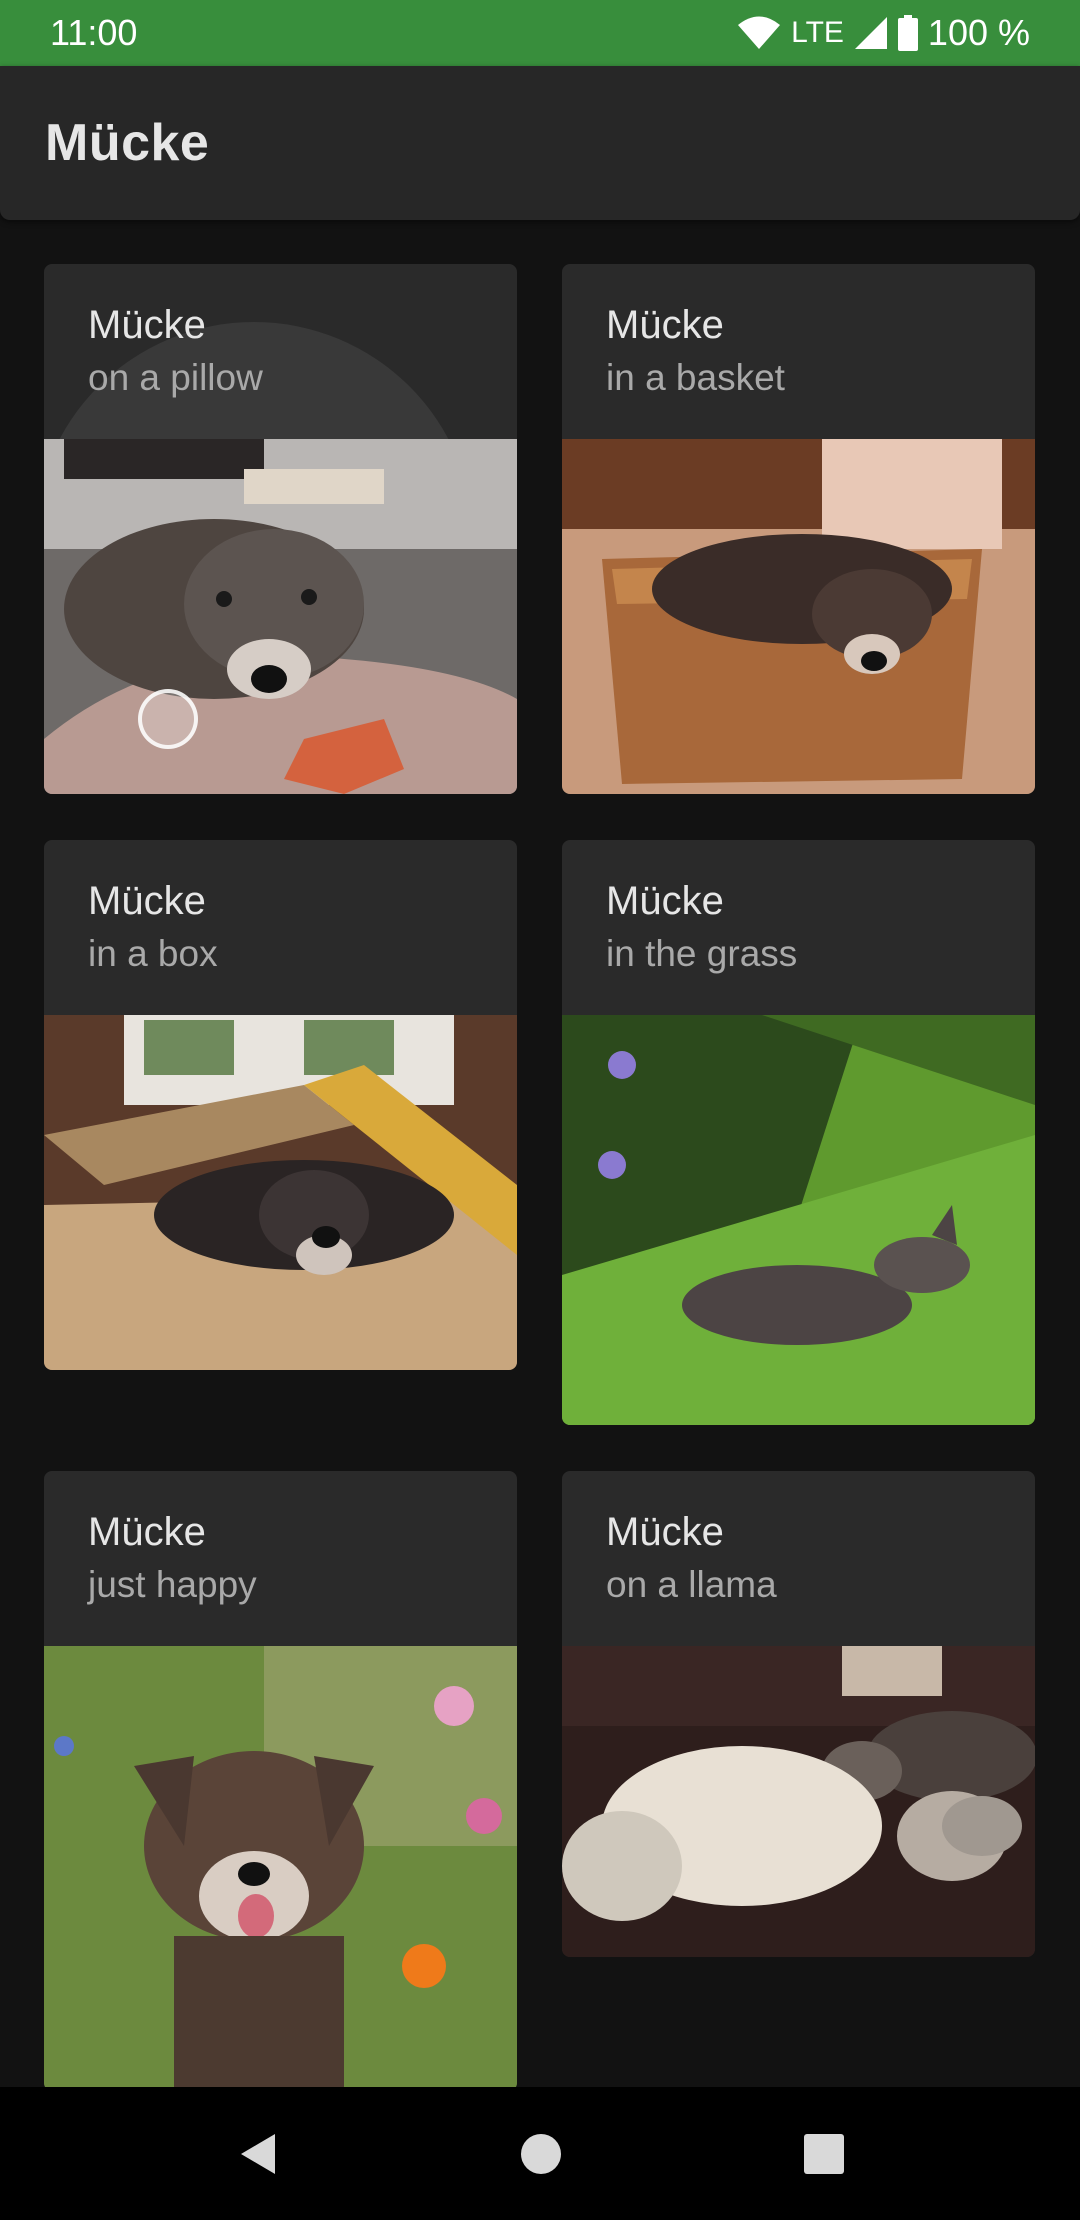  What do you see at coordinates (798, 351) in the screenshot?
I see `card-header: Mücke in a basket` at bounding box center [798, 351].